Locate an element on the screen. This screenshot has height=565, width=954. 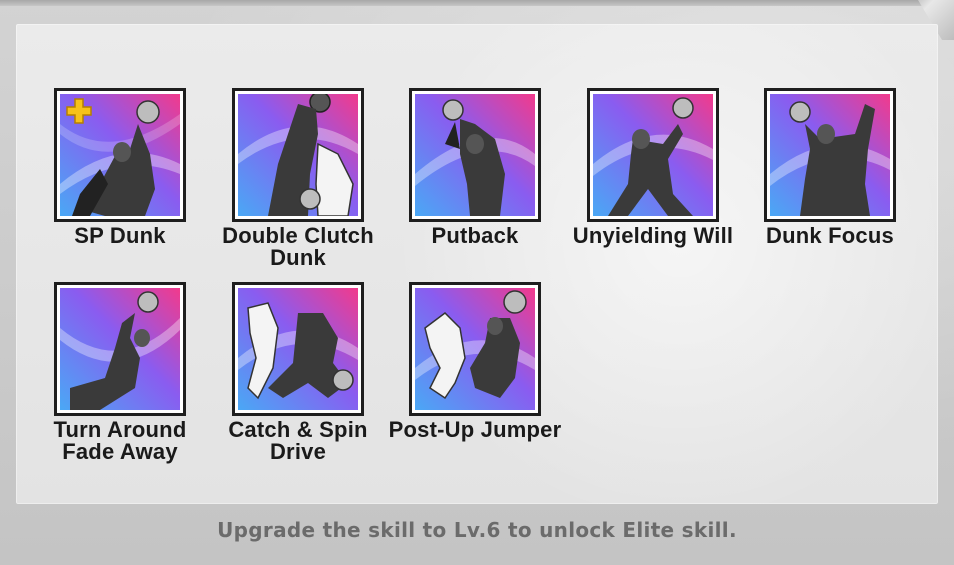
unyielding-will-icon is located at coordinates (653, 155).